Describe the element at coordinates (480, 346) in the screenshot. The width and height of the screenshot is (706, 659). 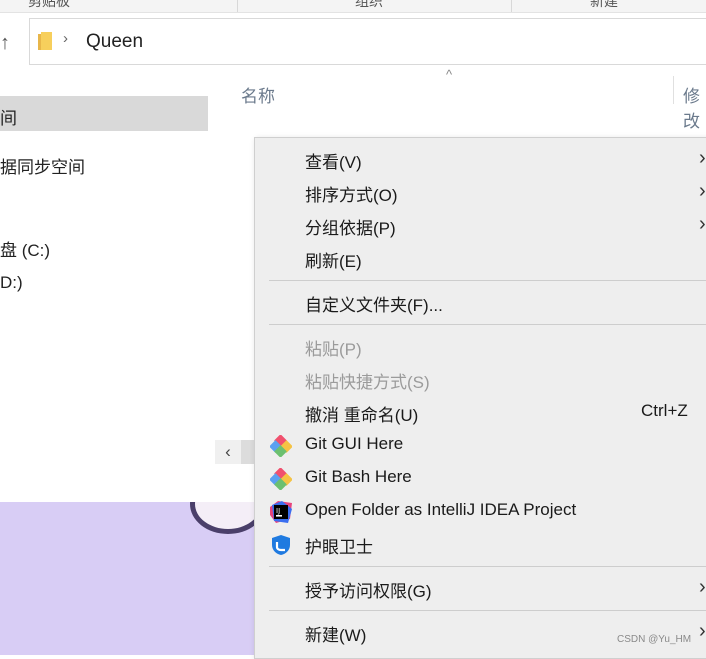
I see `menu-item-paste: 粘贴(P)` at that location.